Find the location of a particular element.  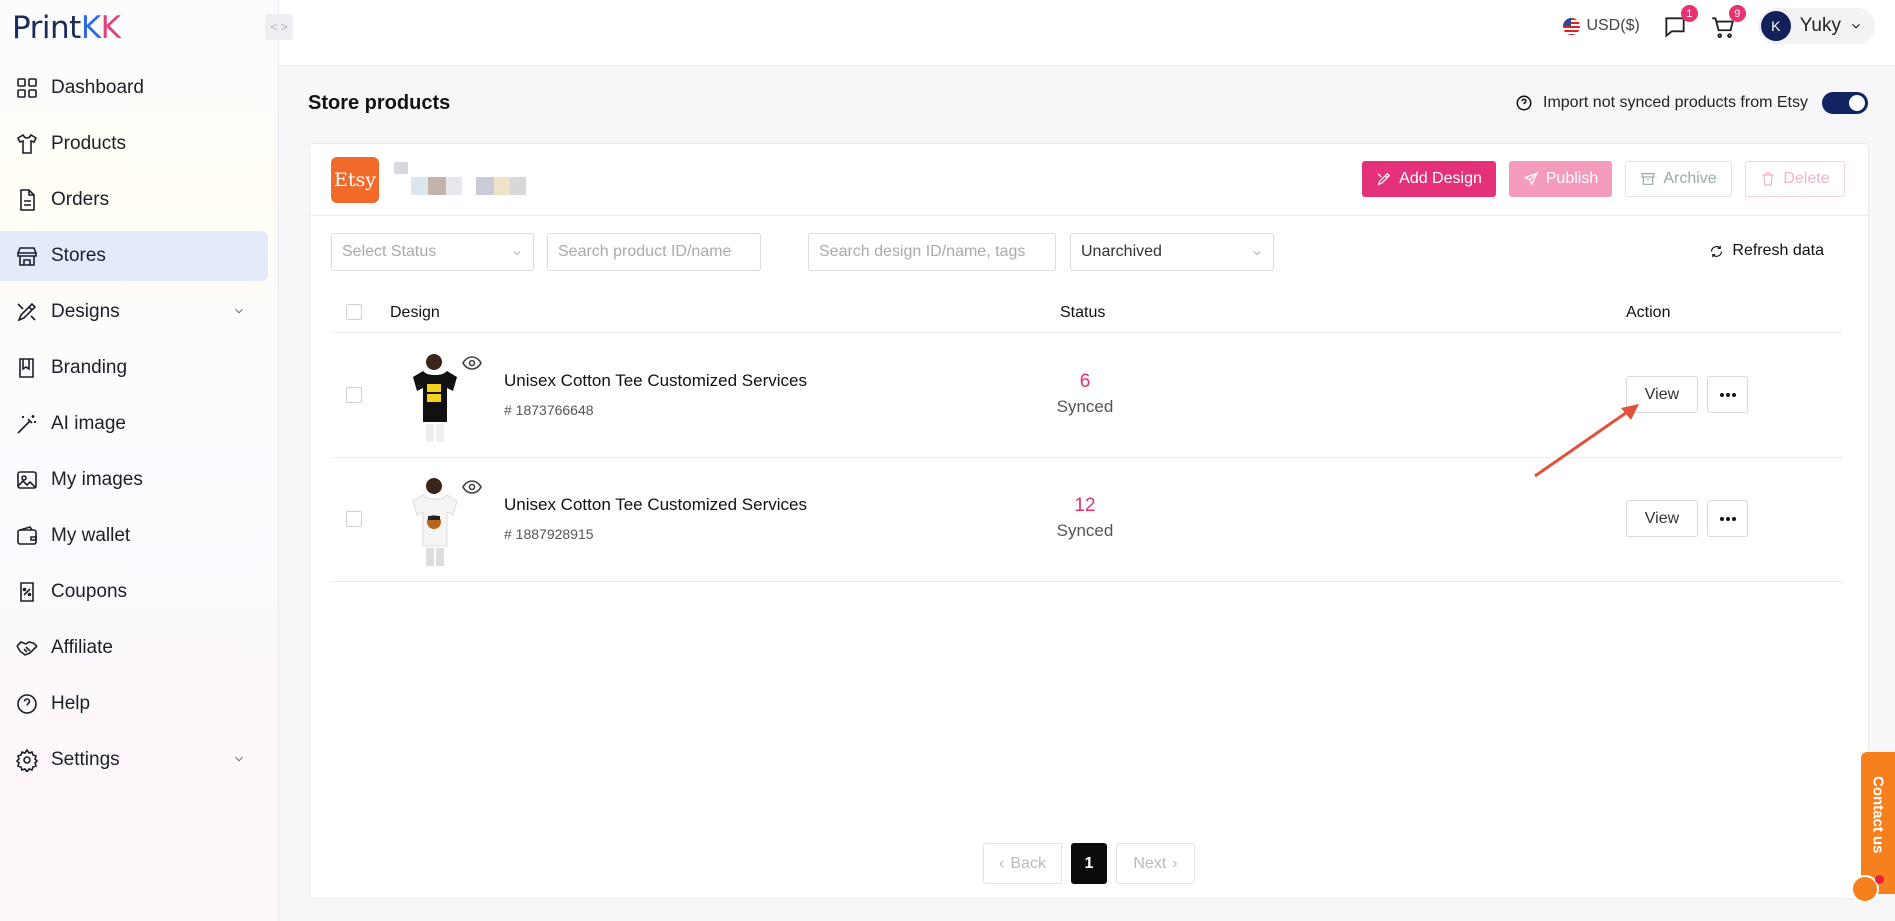

dashboard-icon is located at coordinates (27, 88).